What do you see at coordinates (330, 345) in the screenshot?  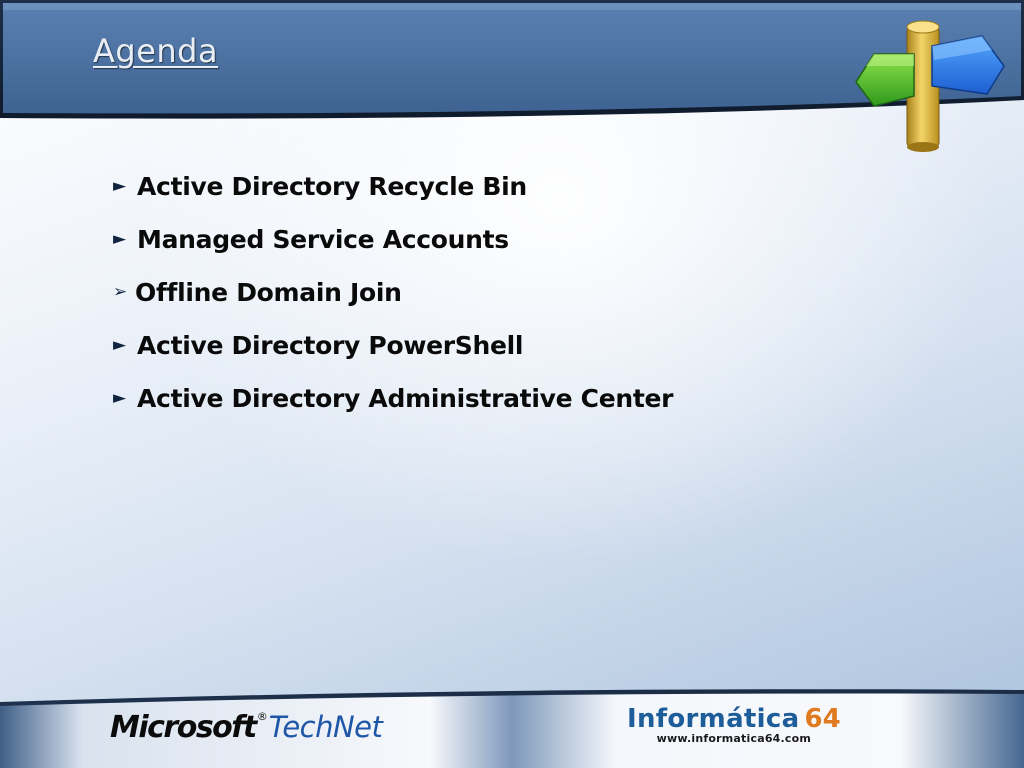 I see `agenda-item-label: Active Directory PowerShell` at bounding box center [330, 345].